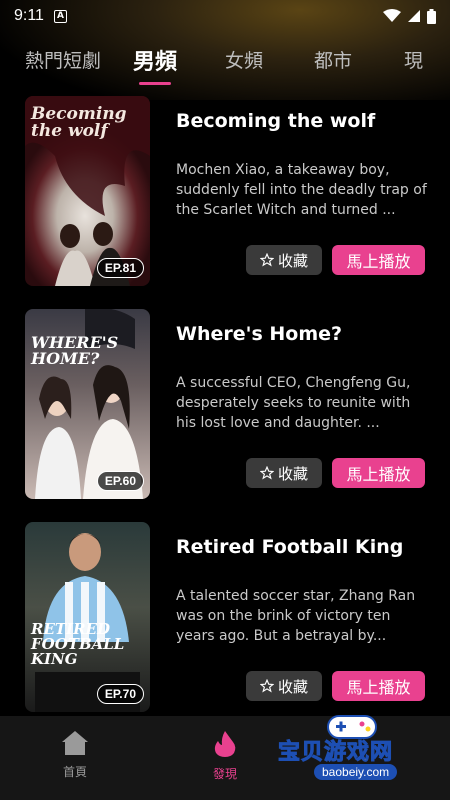 The image size is (450, 800). What do you see at coordinates (431, 16) in the screenshot?
I see `battery-icon` at bounding box center [431, 16].